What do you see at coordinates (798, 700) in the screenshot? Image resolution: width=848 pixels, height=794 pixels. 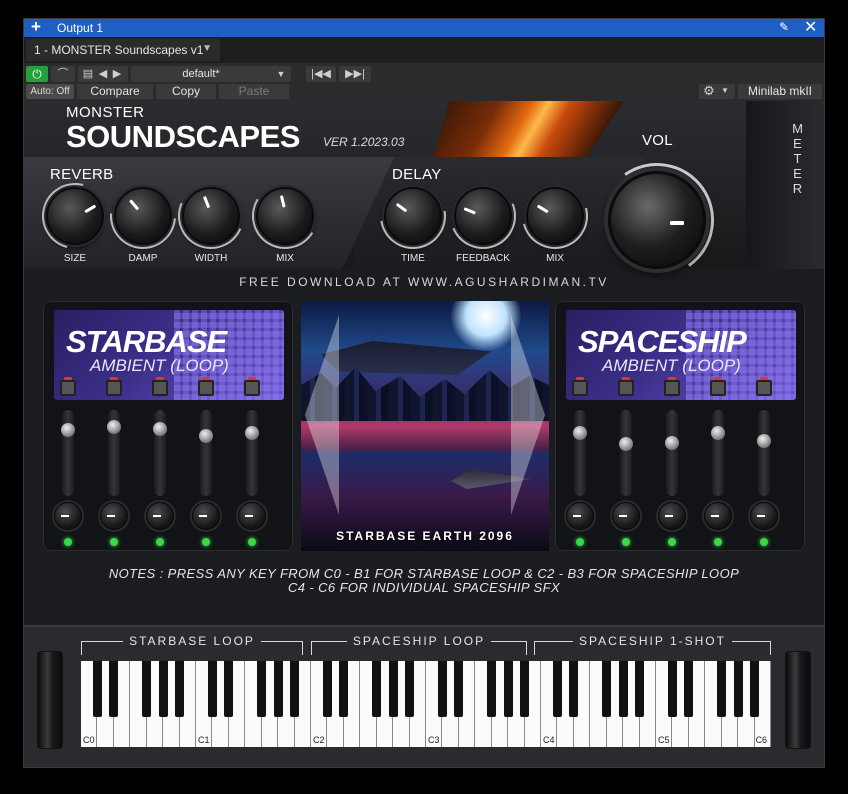 I see `mod-wheel` at bounding box center [798, 700].